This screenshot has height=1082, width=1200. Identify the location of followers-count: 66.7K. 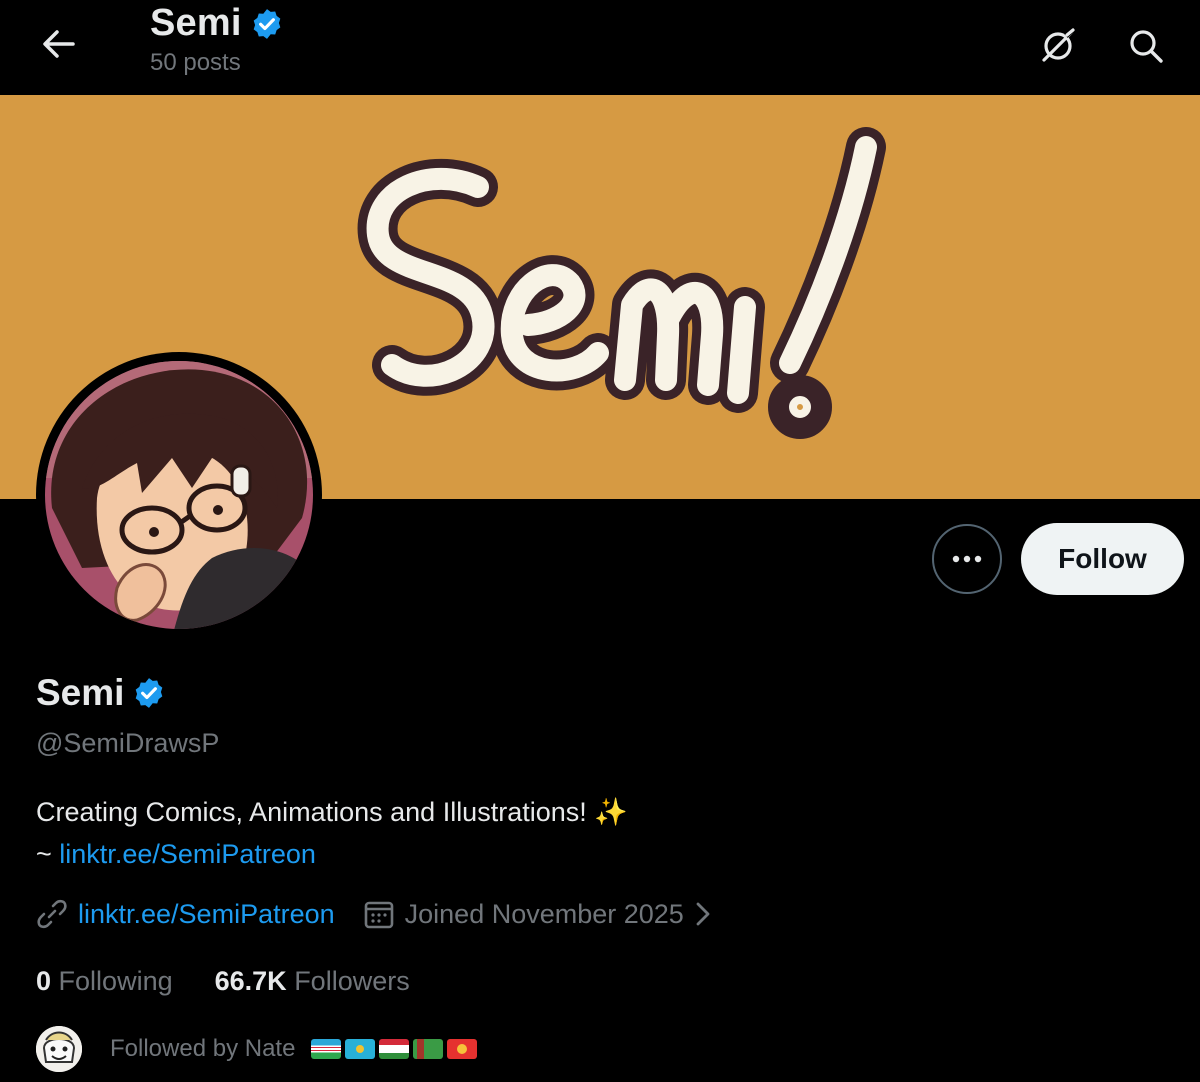
(250, 981).